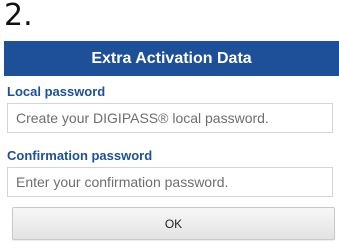 Image resolution: width=339 pixels, height=251 pixels. What do you see at coordinates (80, 155) in the screenshot?
I see `confirmation-password-label: Confirmation password` at bounding box center [80, 155].